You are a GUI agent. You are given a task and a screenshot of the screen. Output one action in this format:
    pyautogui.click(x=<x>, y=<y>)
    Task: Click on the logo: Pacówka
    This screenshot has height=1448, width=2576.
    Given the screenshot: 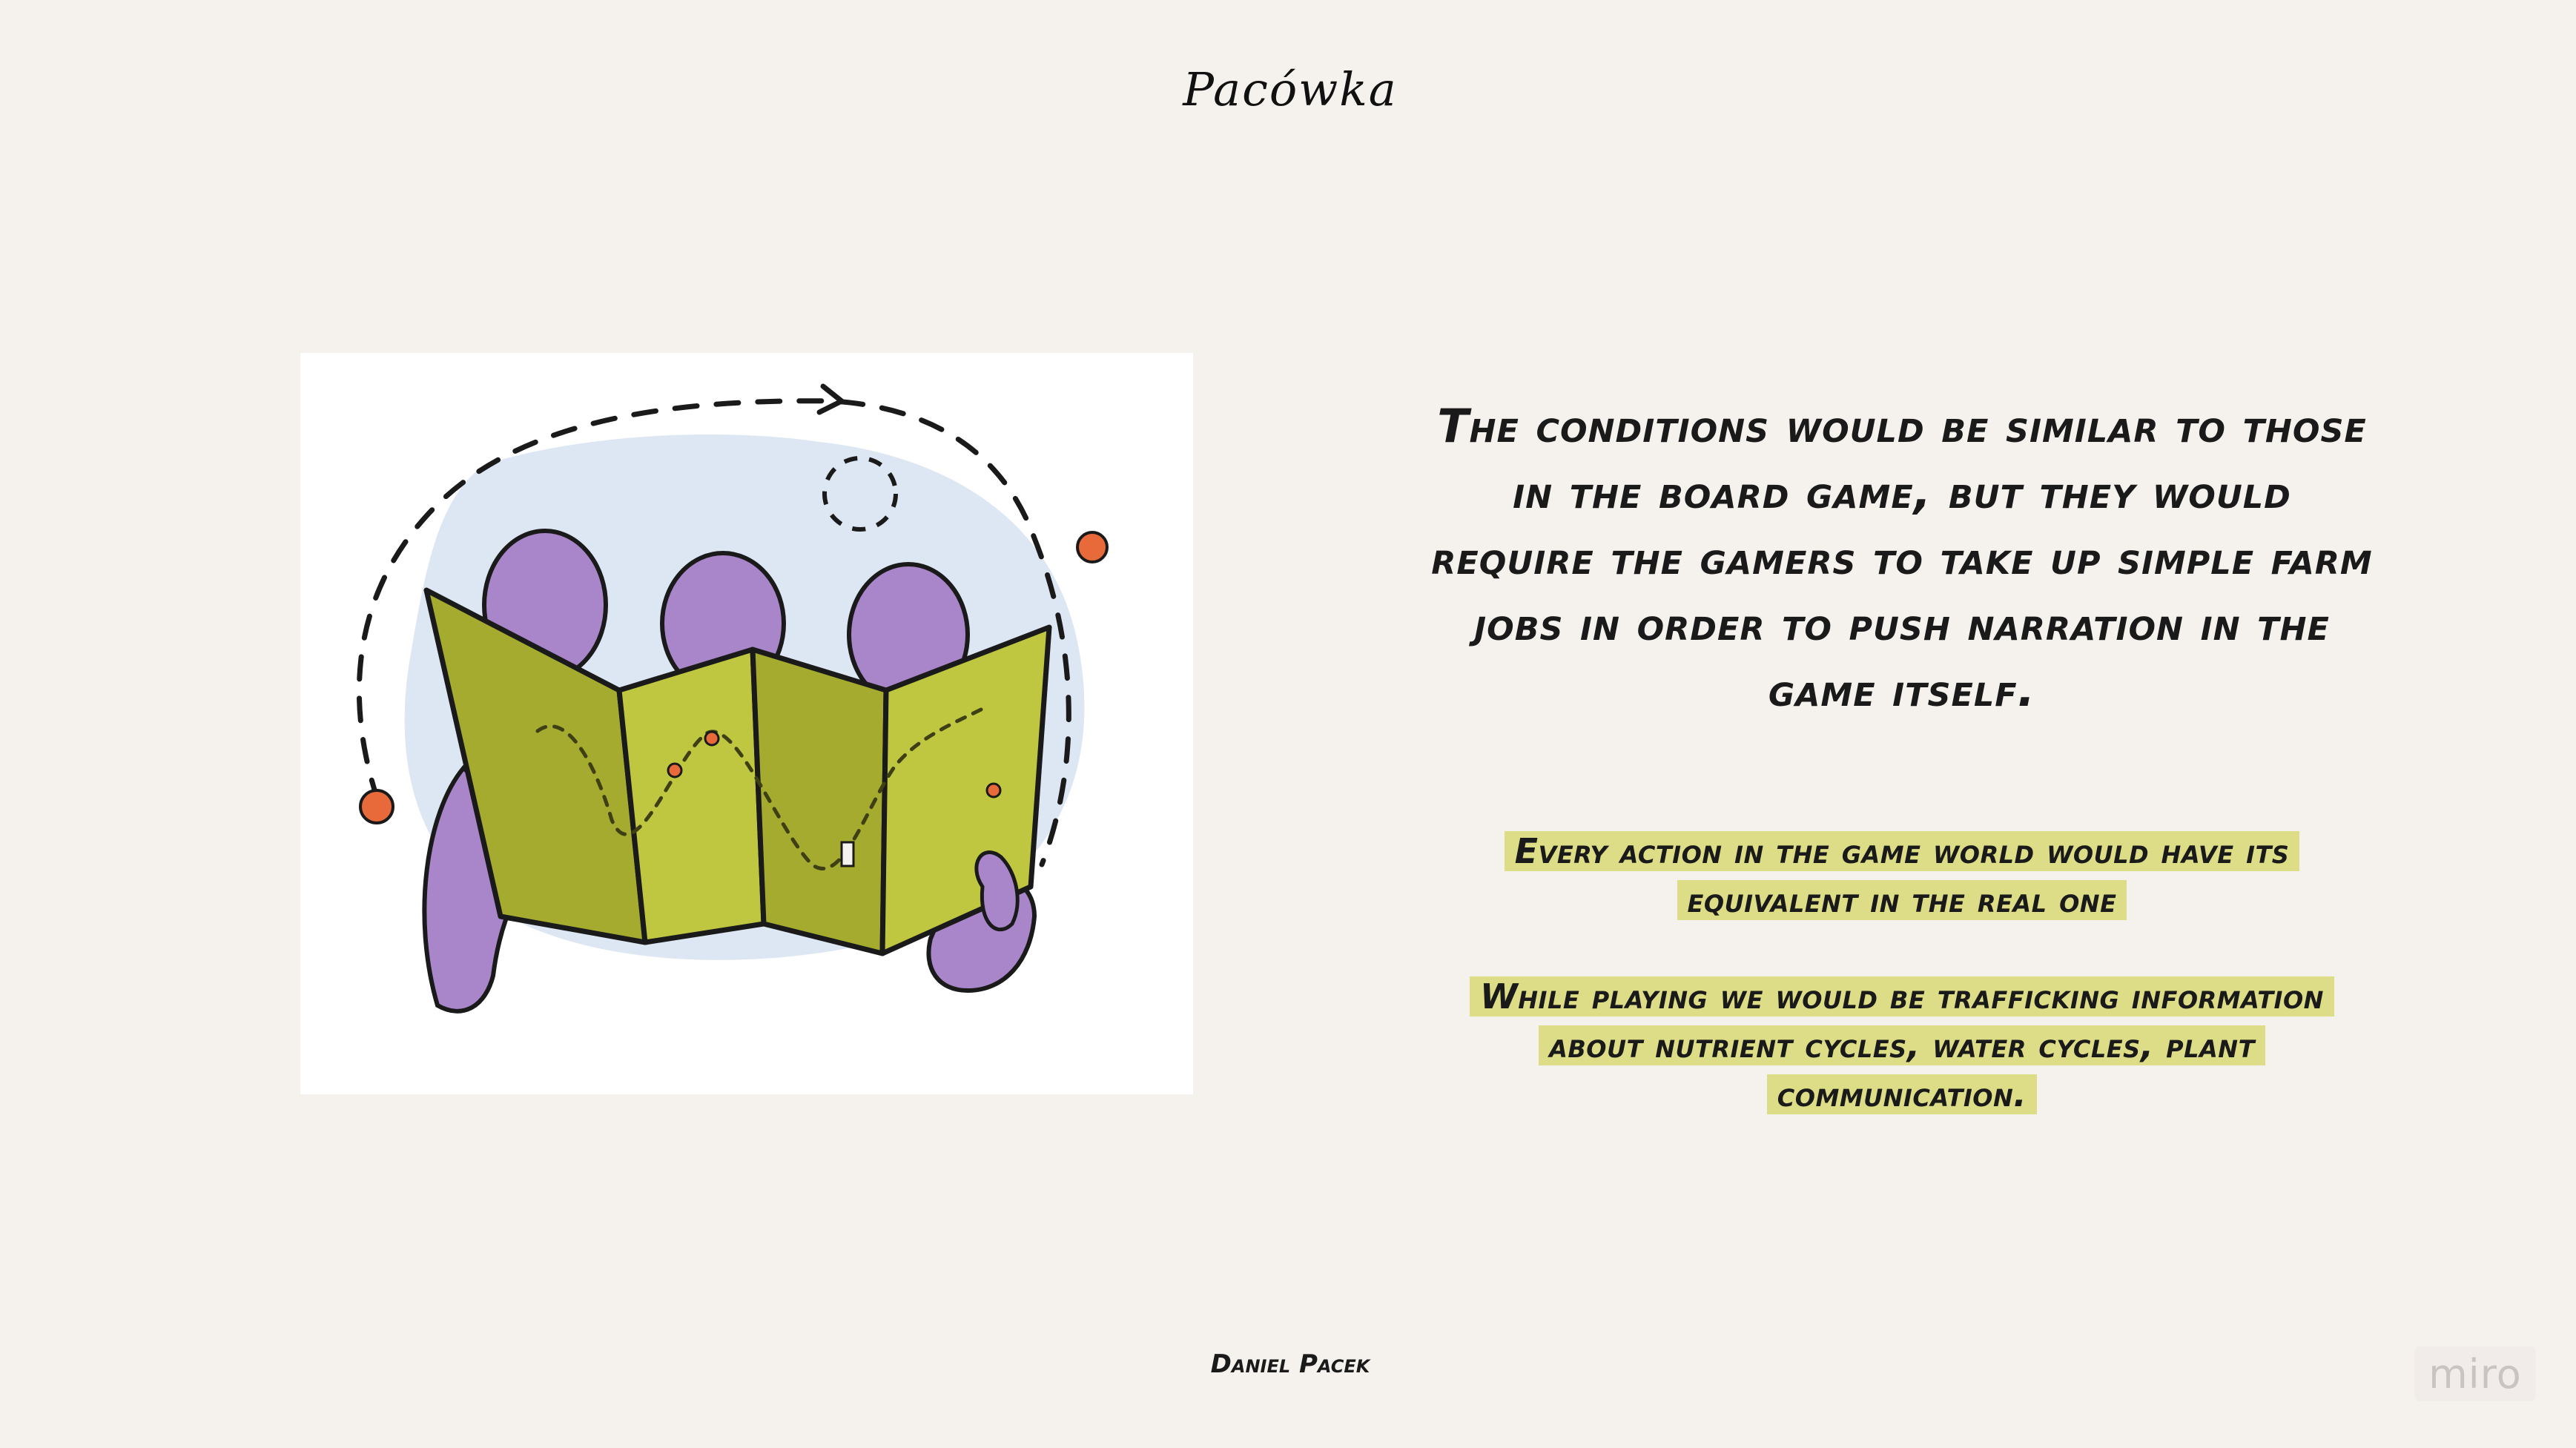 What is the action you would take?
    pyautogui.click(x=1290, y=89)
    